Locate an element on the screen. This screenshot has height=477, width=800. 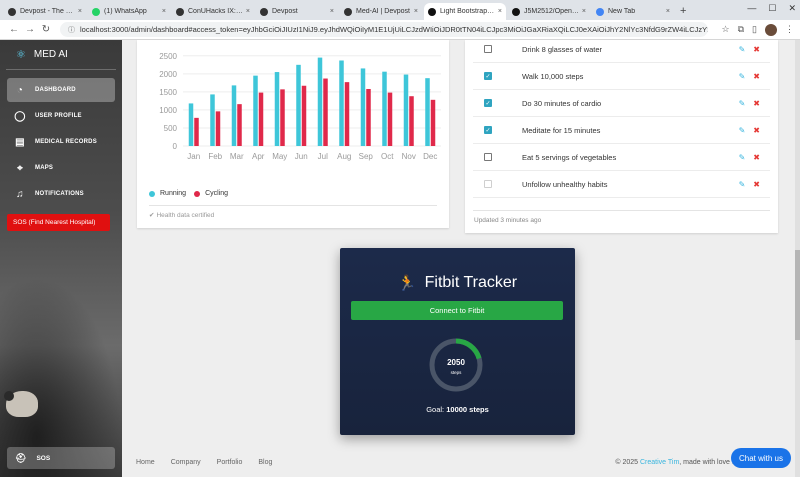
chat-with-us-button: Chat with us is located at coordinates (761, 458).